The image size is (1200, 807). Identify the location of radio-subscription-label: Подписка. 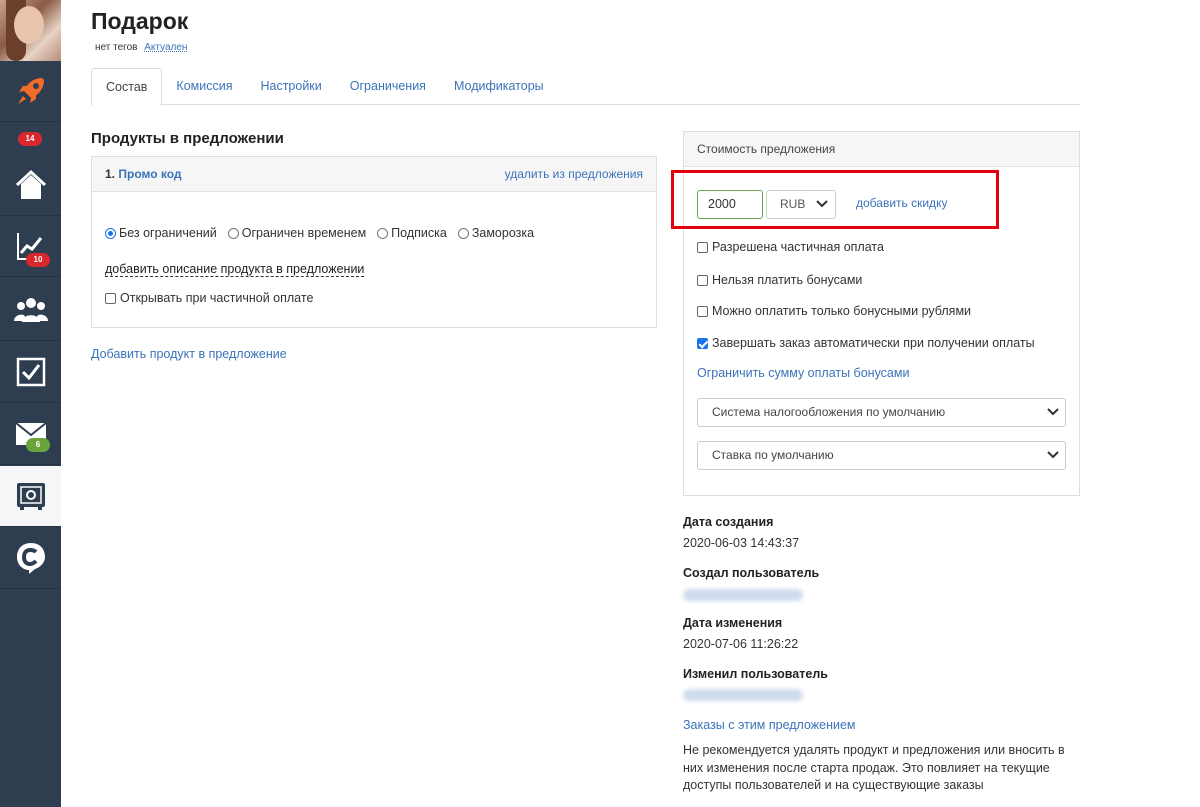
(419, 233).